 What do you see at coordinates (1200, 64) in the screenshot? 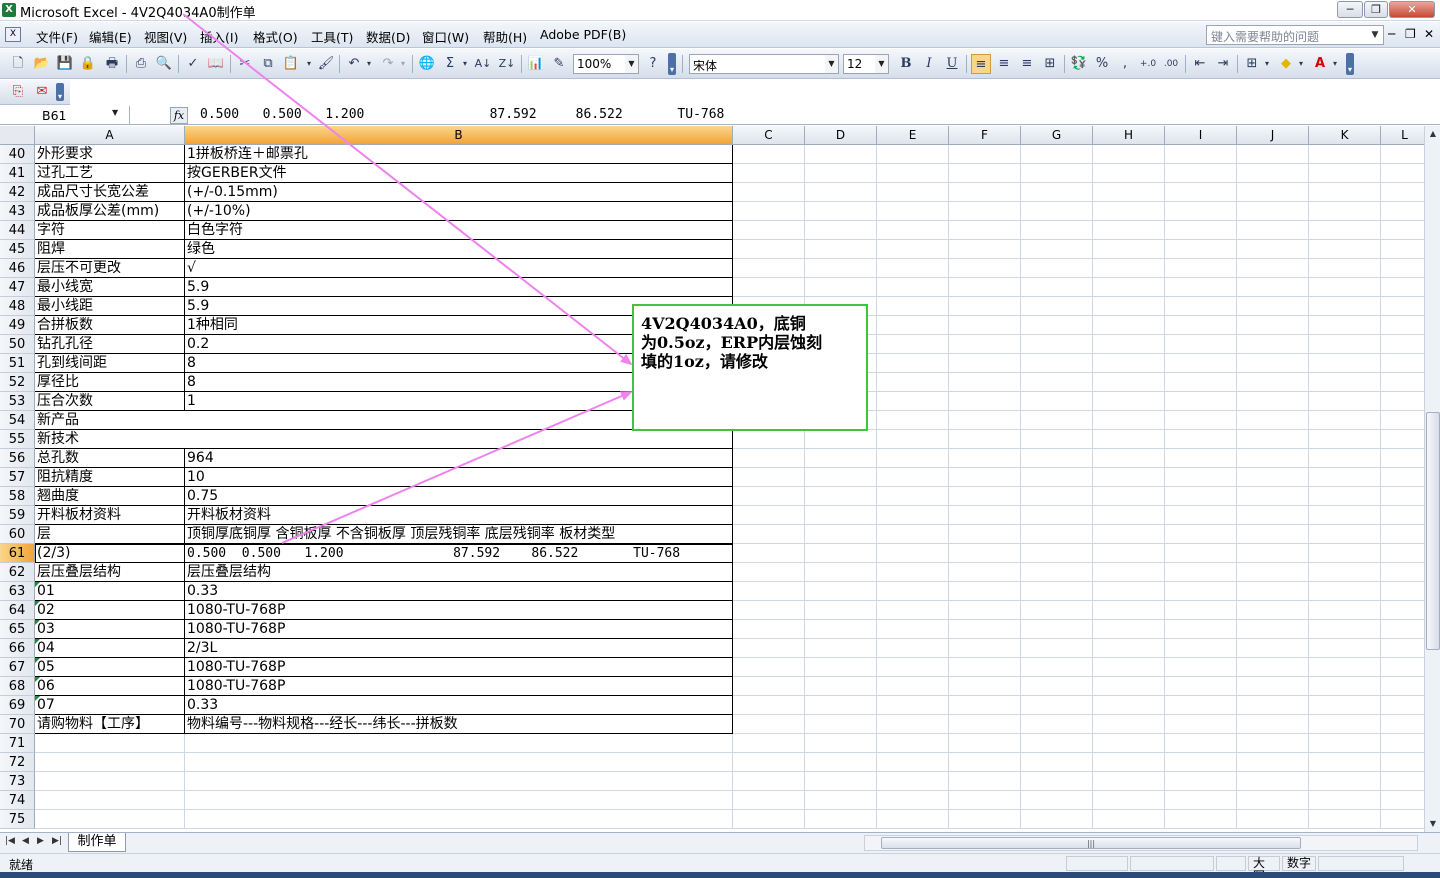
I see `decrease-indent-icon: ⇤` at bounding box center [1200, 64].